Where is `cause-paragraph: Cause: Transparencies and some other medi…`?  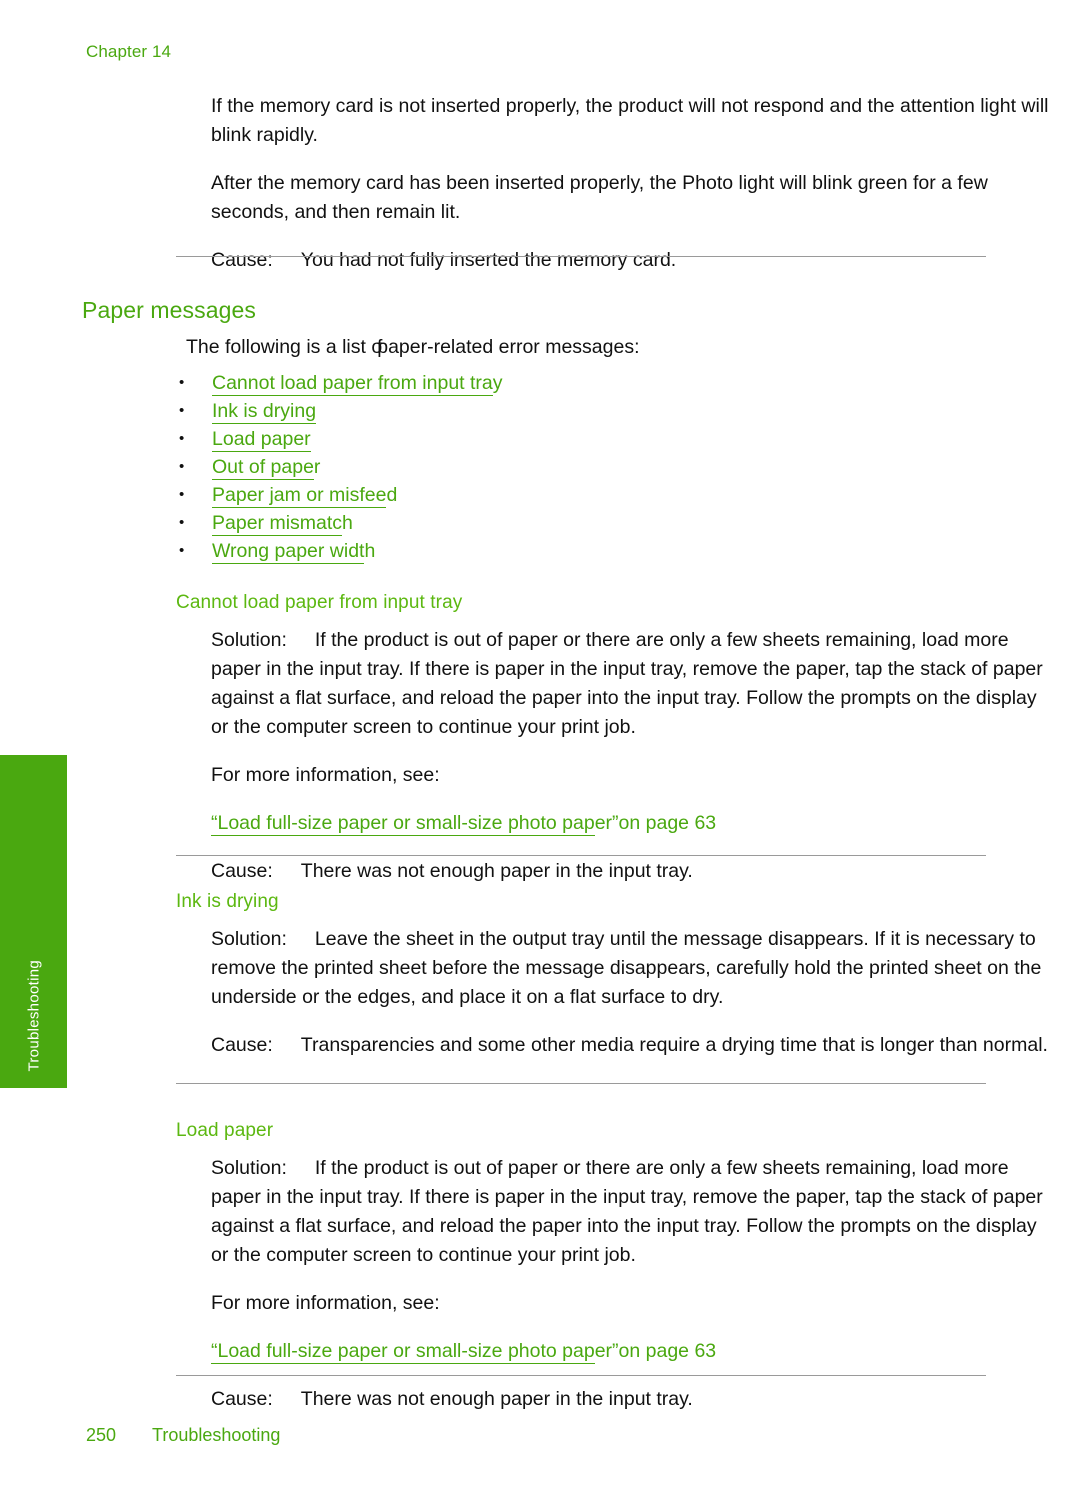
cause-paragraph: Cause: Transparencies and some other medi… is located at coordinates (630, 1045).